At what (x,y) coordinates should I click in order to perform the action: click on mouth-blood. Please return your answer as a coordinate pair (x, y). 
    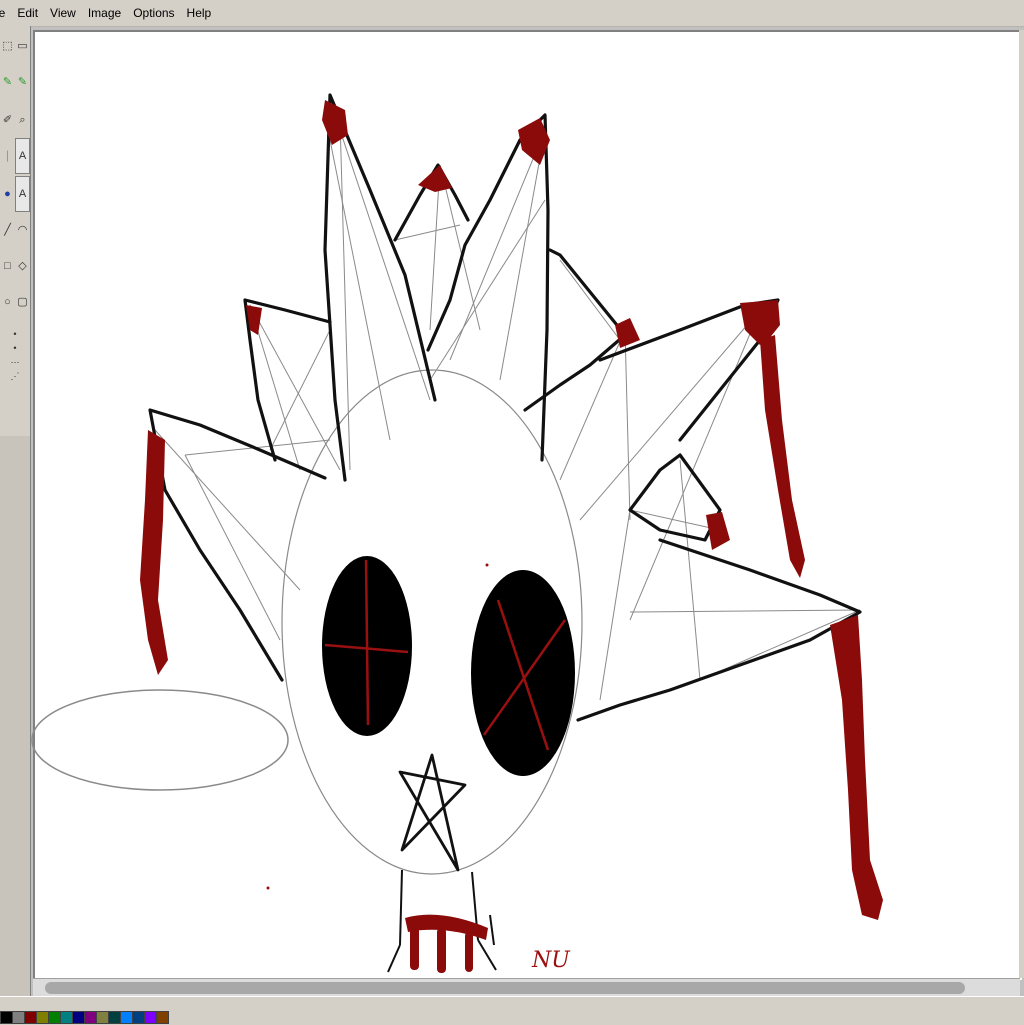
    Looking at the image, I should click on (446, 943).